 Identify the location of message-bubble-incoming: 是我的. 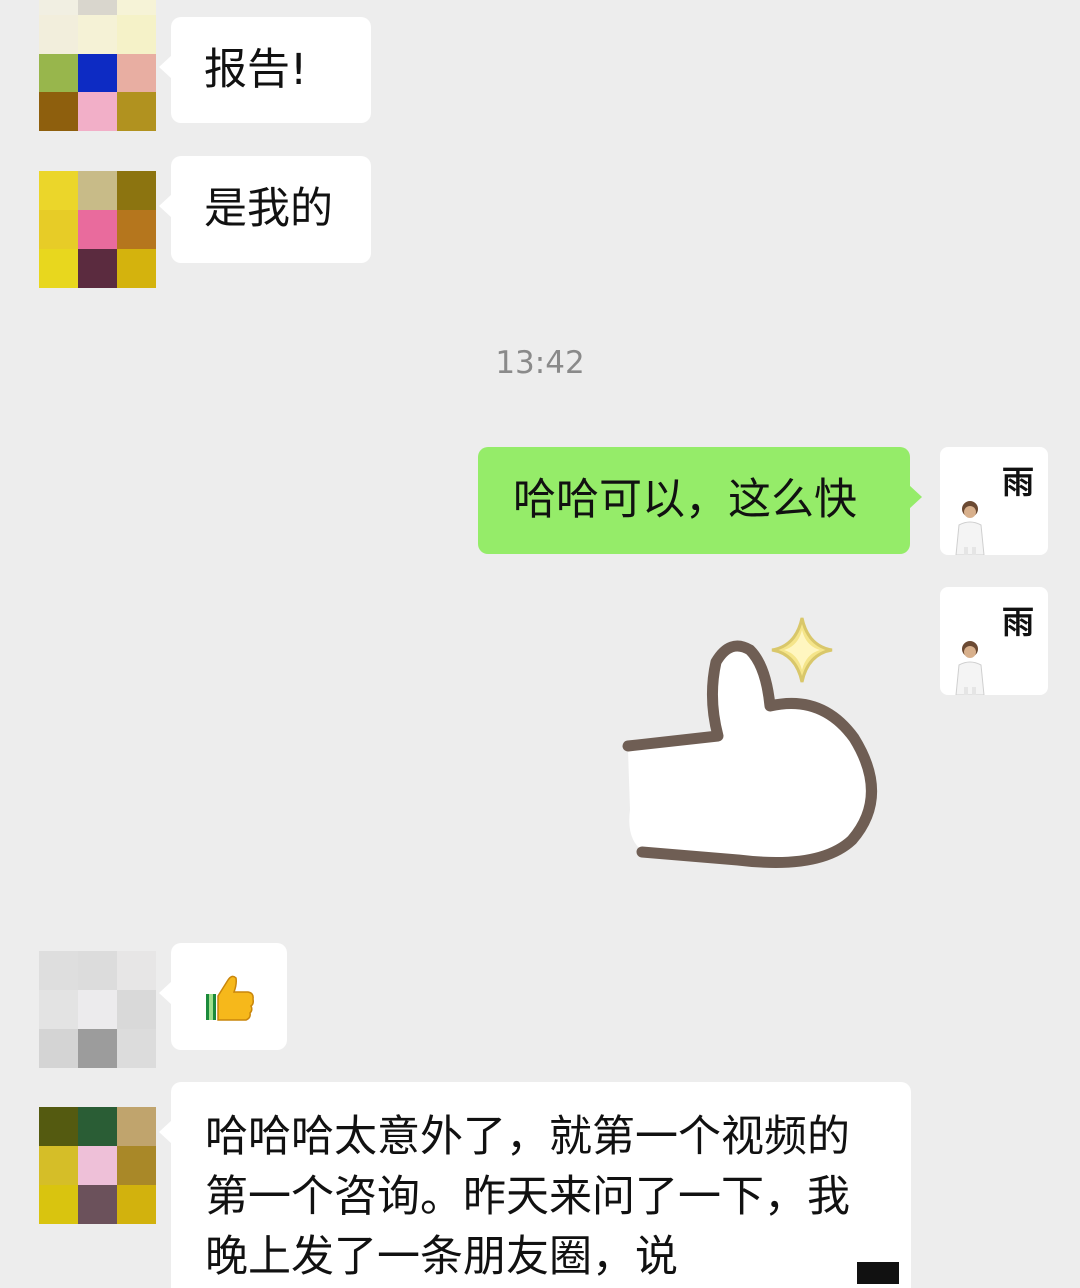
(265, 209).